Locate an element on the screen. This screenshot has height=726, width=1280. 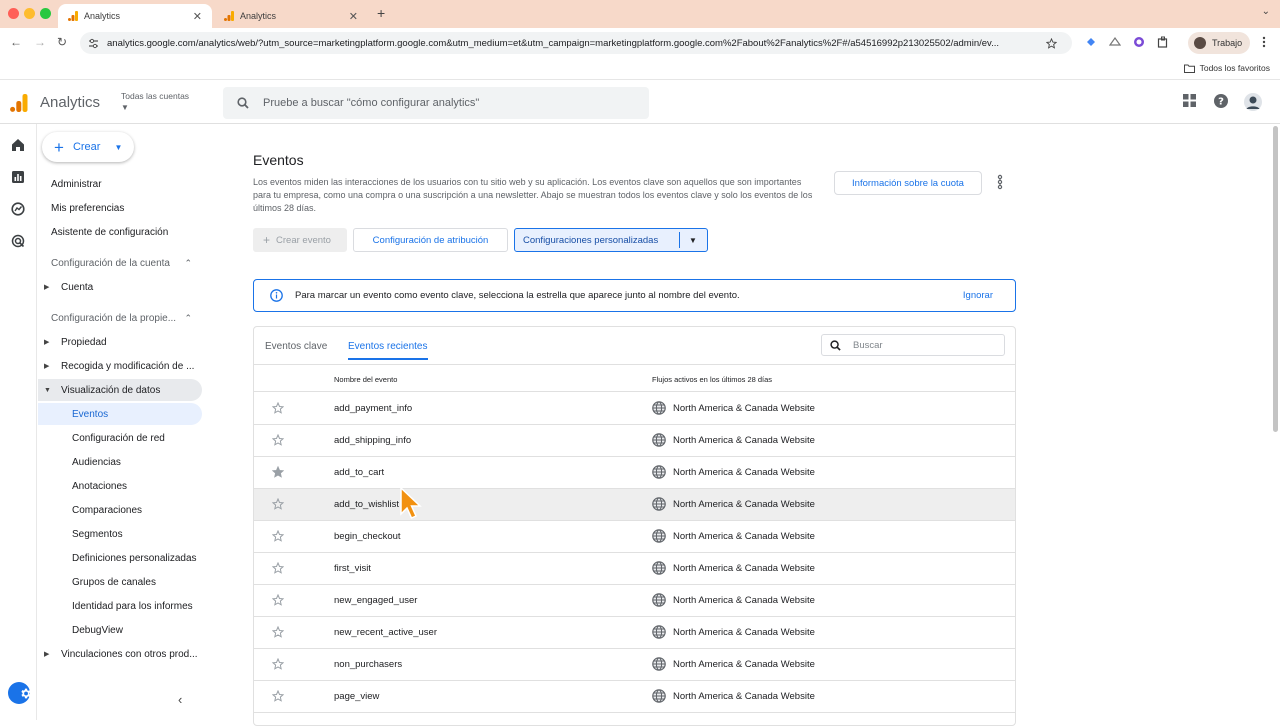
nav-item-anotaciones: Anotaciones is located at coordinates (120, 486).